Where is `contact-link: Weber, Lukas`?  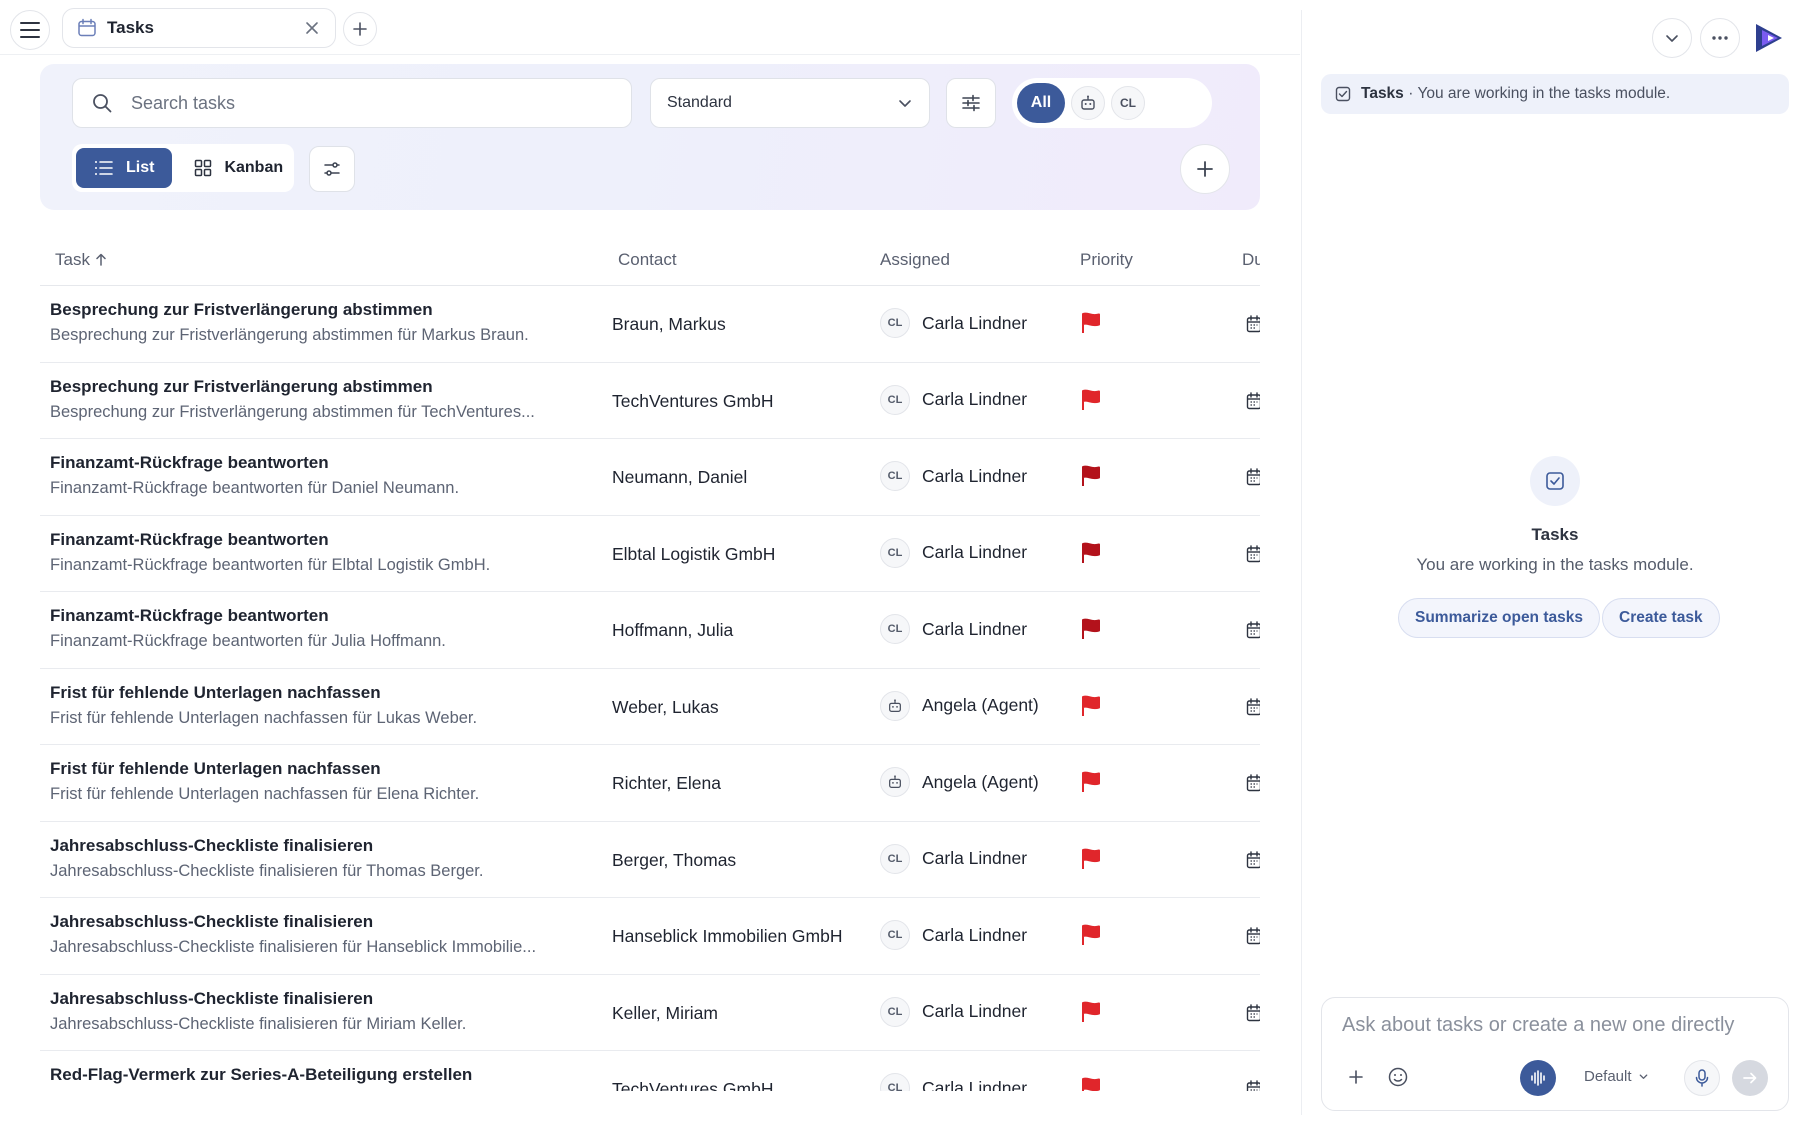
contact-link: Weber, Lukas is located at coordinates (665, 707).